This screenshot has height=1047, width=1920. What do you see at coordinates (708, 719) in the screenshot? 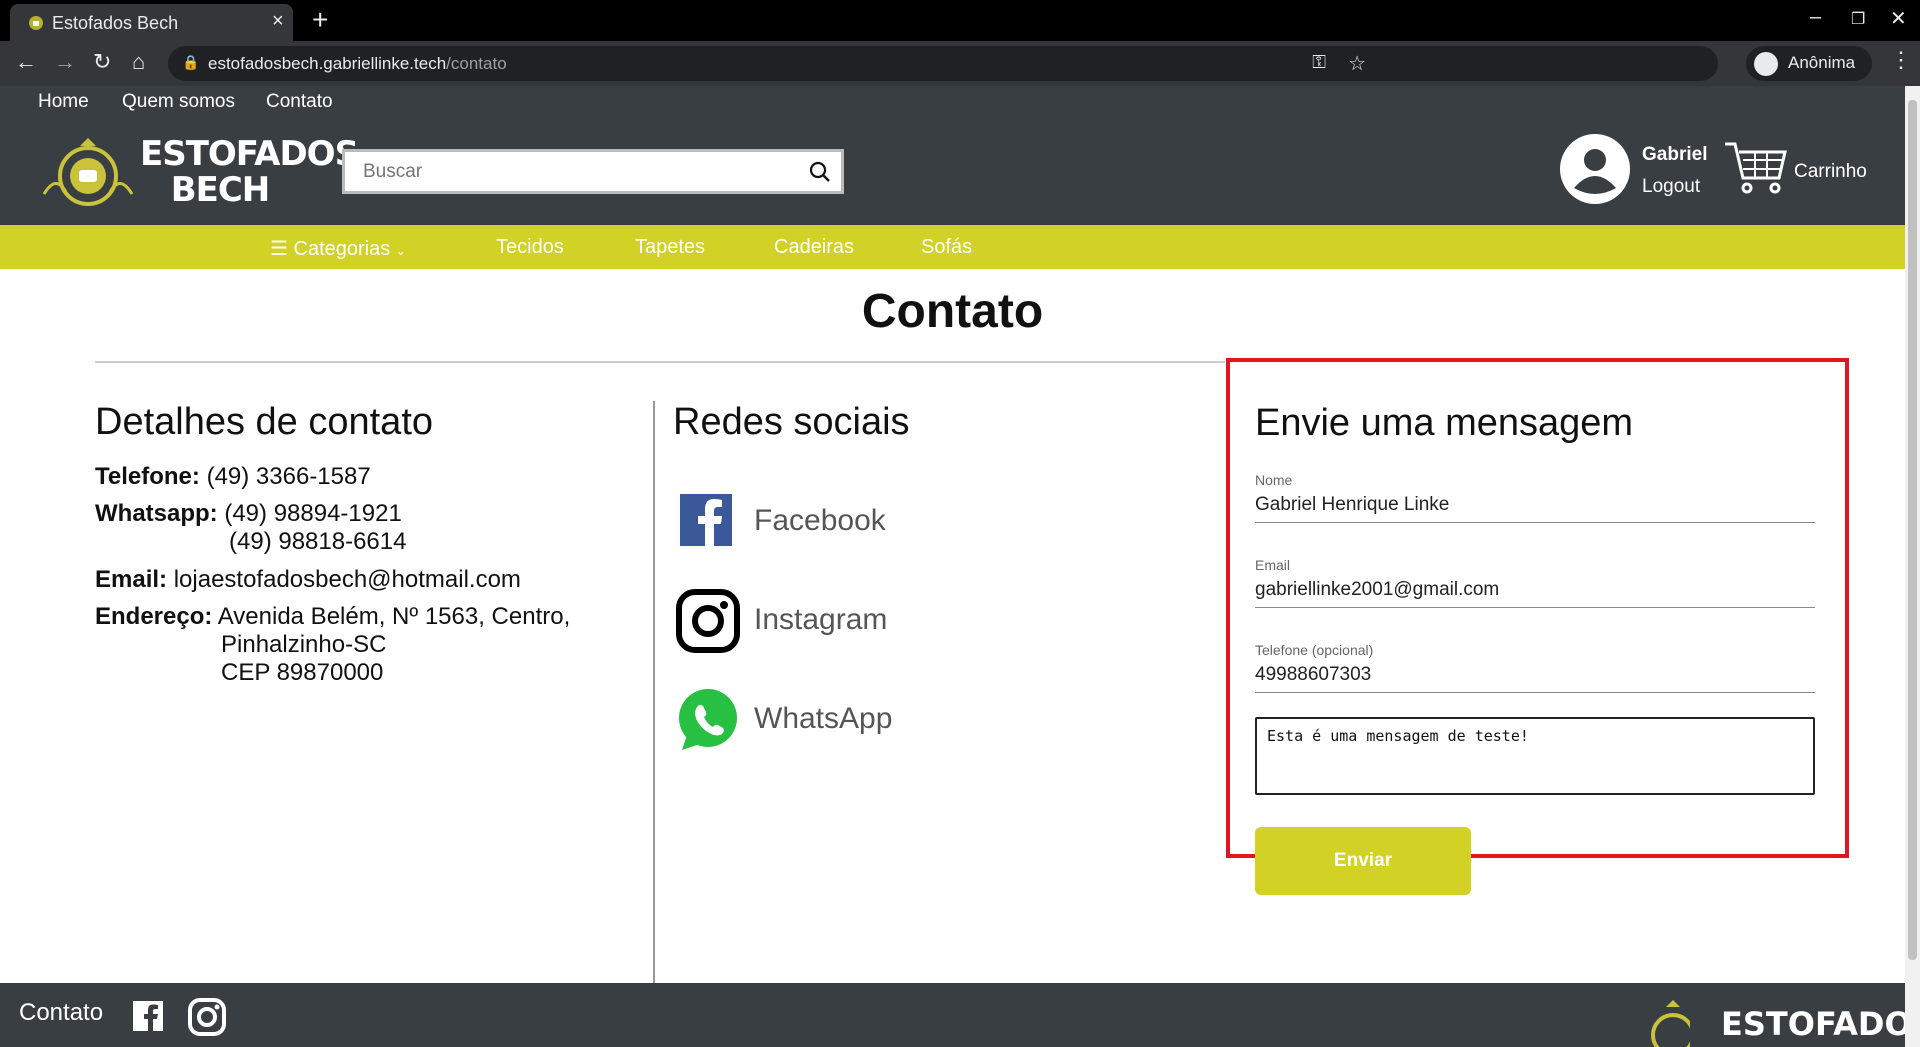
I see `whatsapp-icon` at bounding box center [708, 719].